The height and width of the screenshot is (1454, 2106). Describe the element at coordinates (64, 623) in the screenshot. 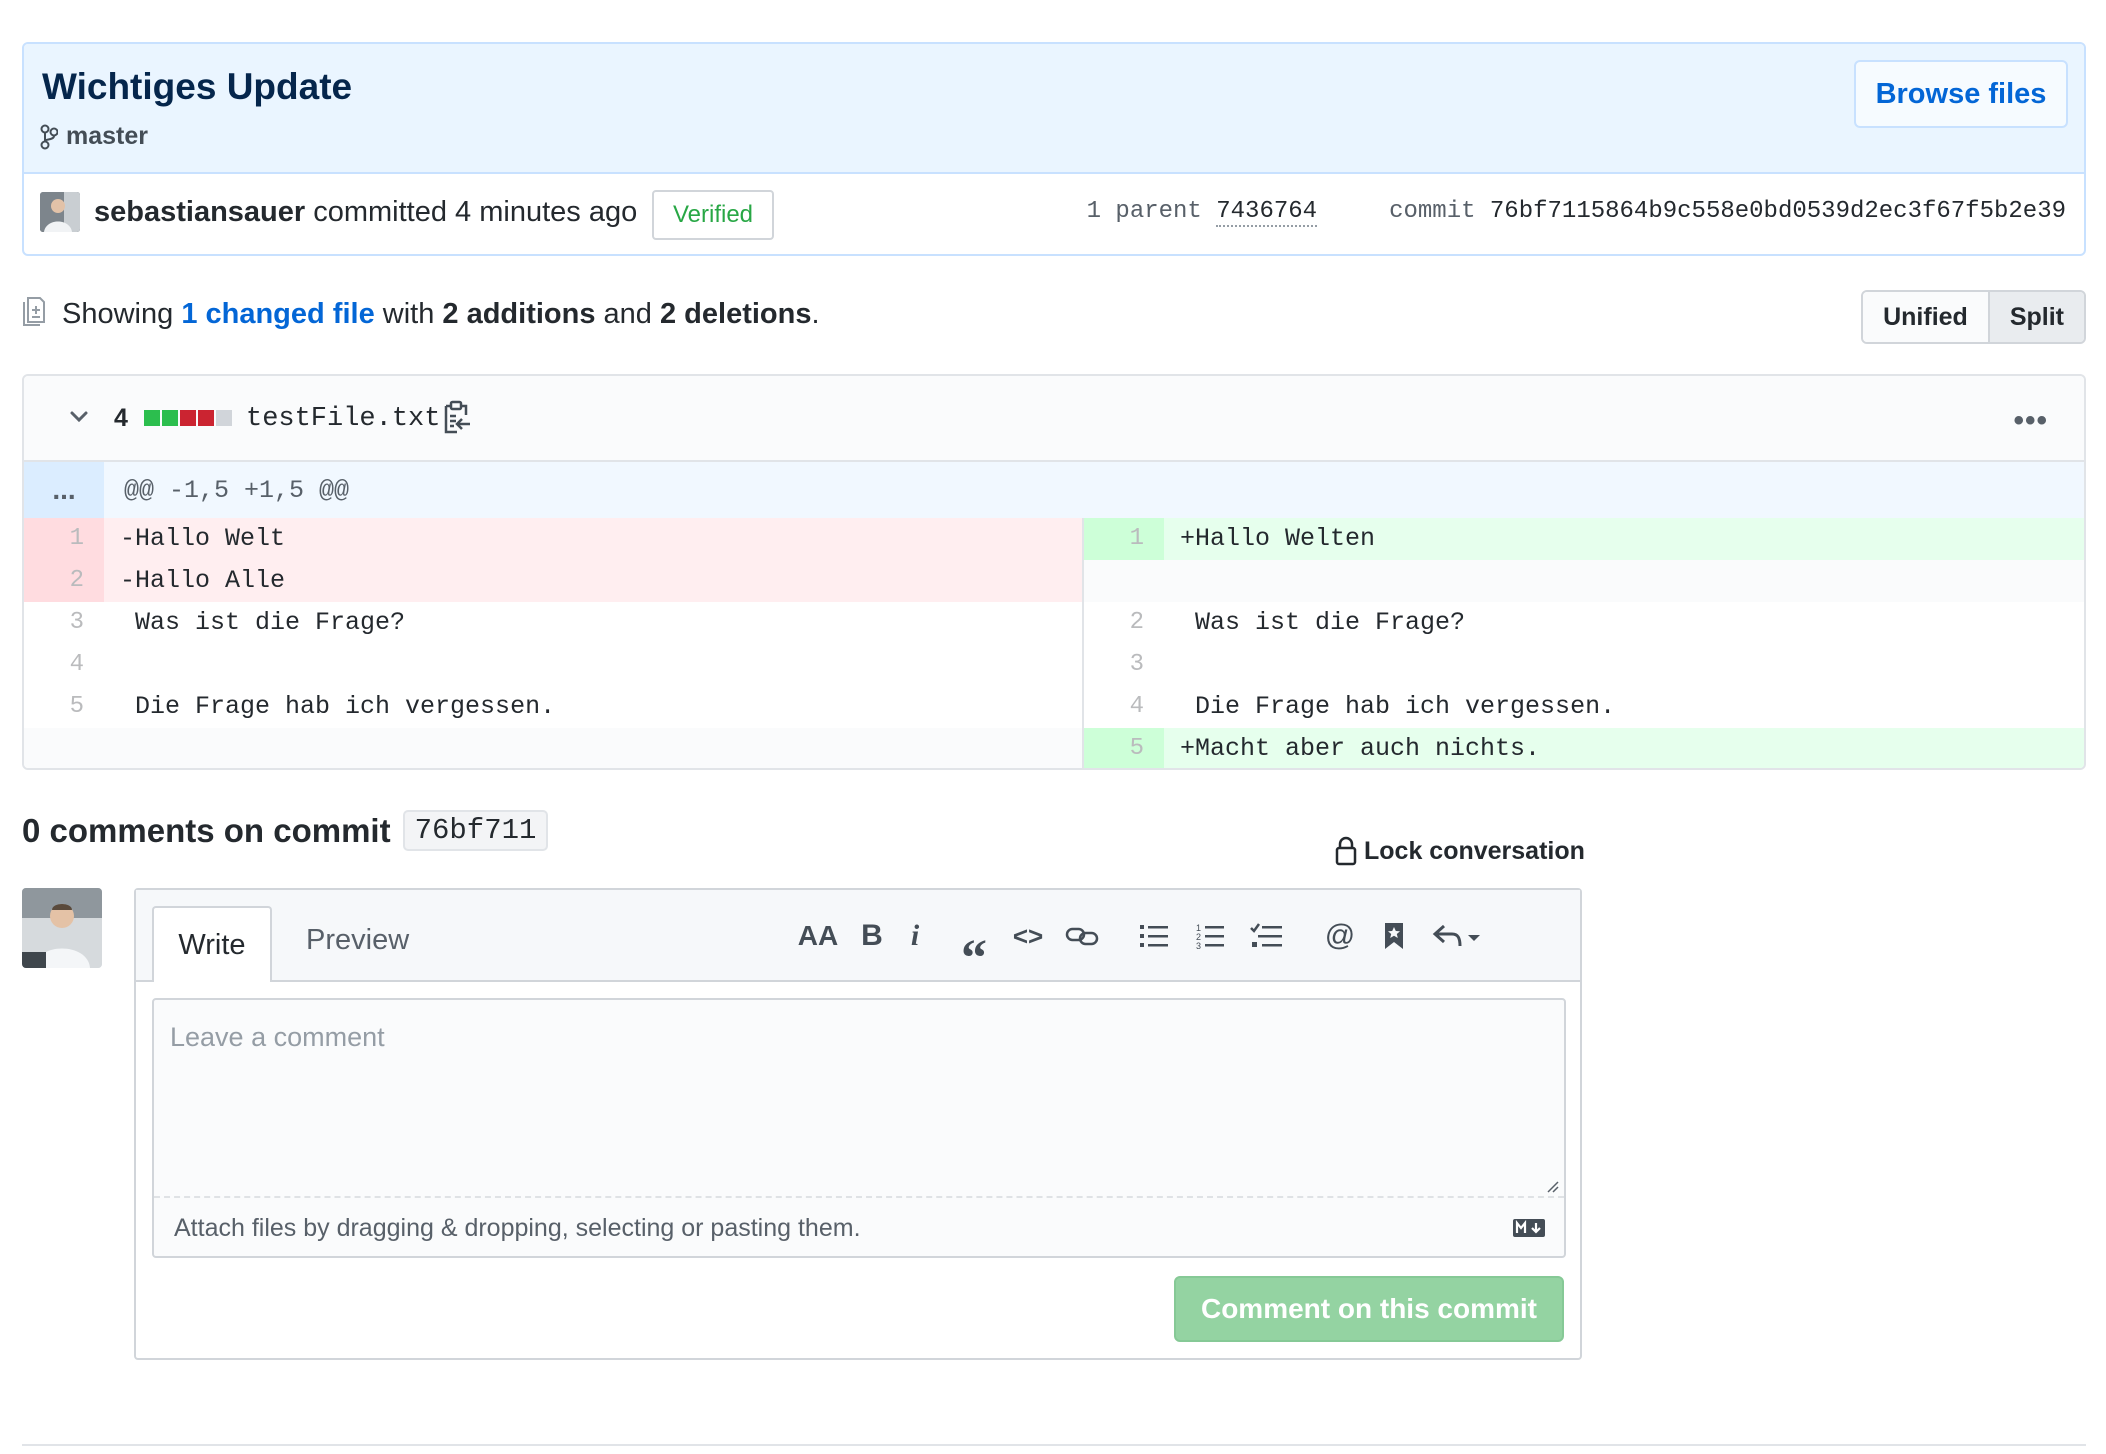

I see `left-line-number: 3` at that location.